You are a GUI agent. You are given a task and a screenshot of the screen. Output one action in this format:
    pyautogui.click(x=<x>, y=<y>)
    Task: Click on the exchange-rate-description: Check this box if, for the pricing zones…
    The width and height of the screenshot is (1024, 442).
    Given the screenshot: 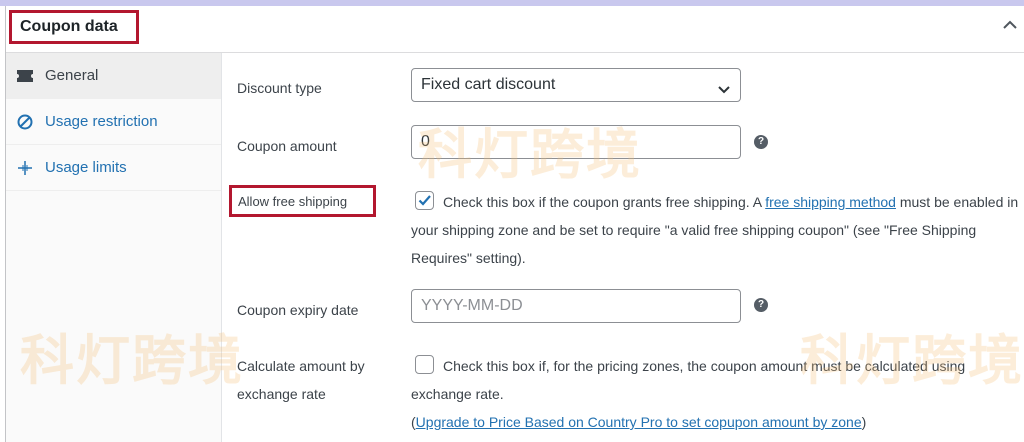 What is the action you would take?
    pyautogui.click(x=688, y=380)
    